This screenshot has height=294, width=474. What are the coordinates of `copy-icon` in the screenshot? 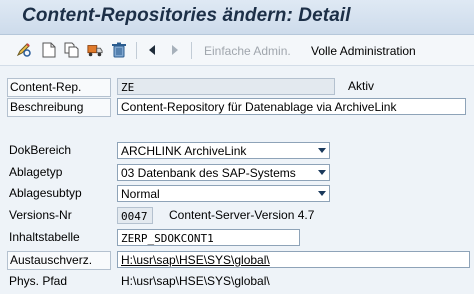 It's located at (72, 50).